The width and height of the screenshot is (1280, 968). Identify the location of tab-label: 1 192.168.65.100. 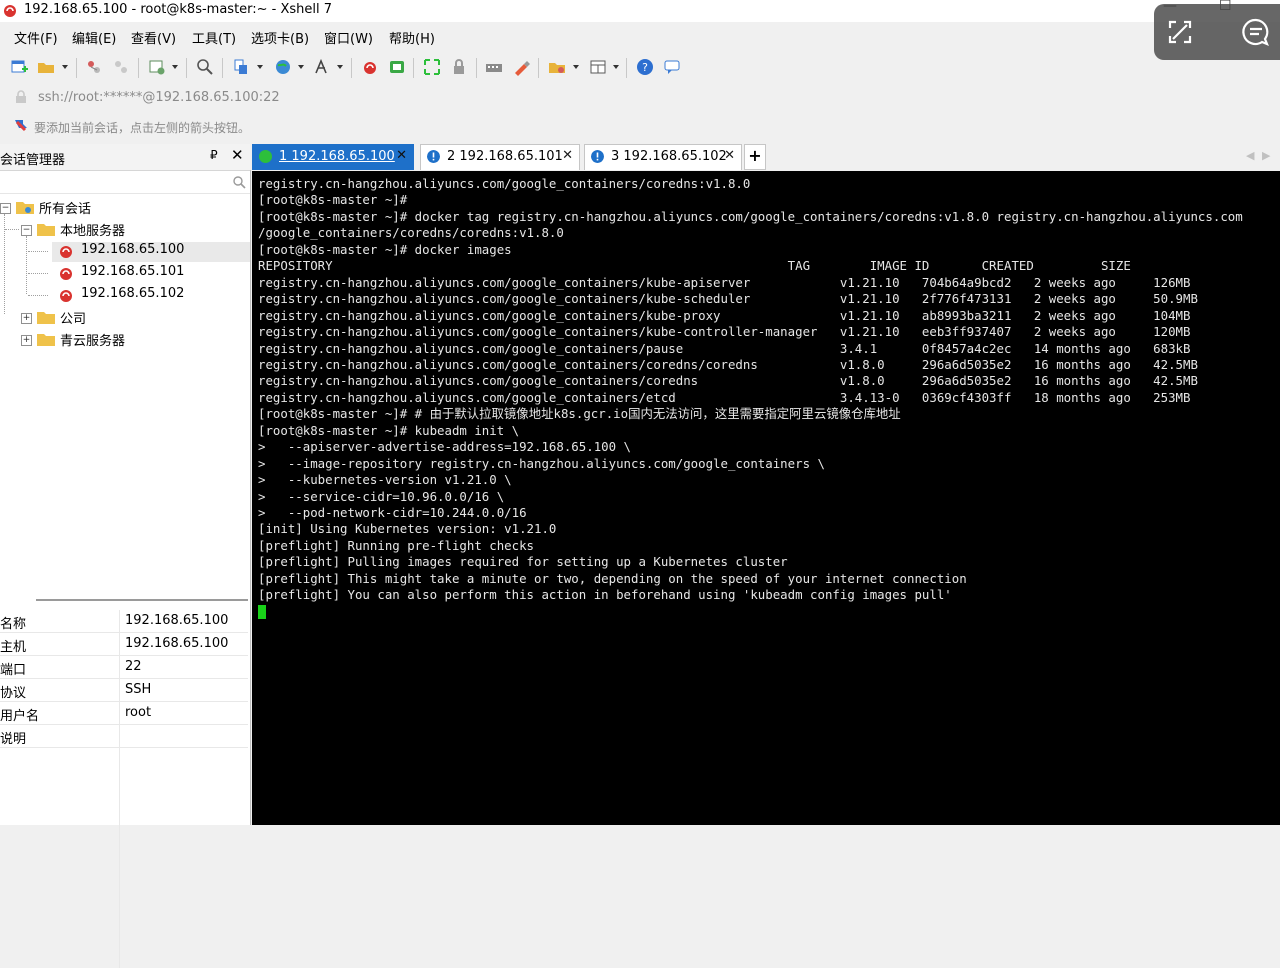
(337, 156).